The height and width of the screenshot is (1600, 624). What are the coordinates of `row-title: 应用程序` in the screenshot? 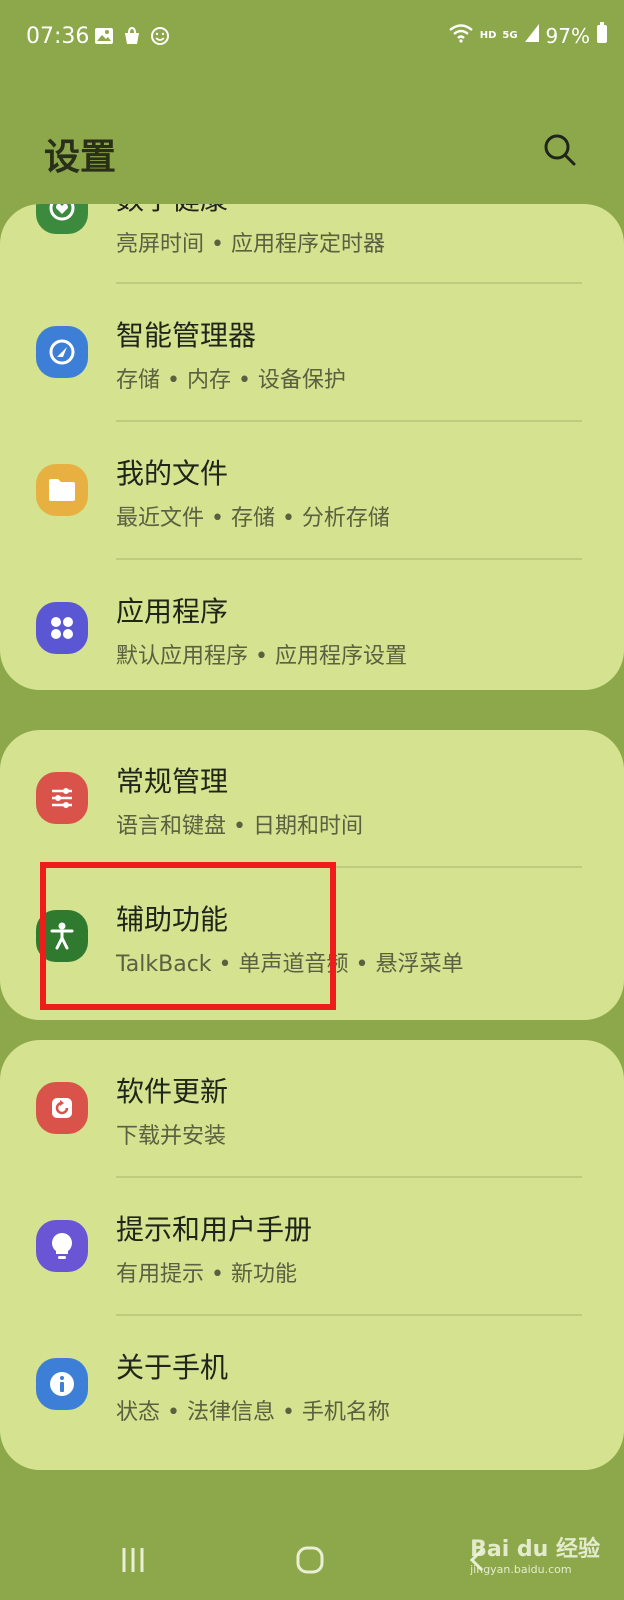 It's located at (172, 611).